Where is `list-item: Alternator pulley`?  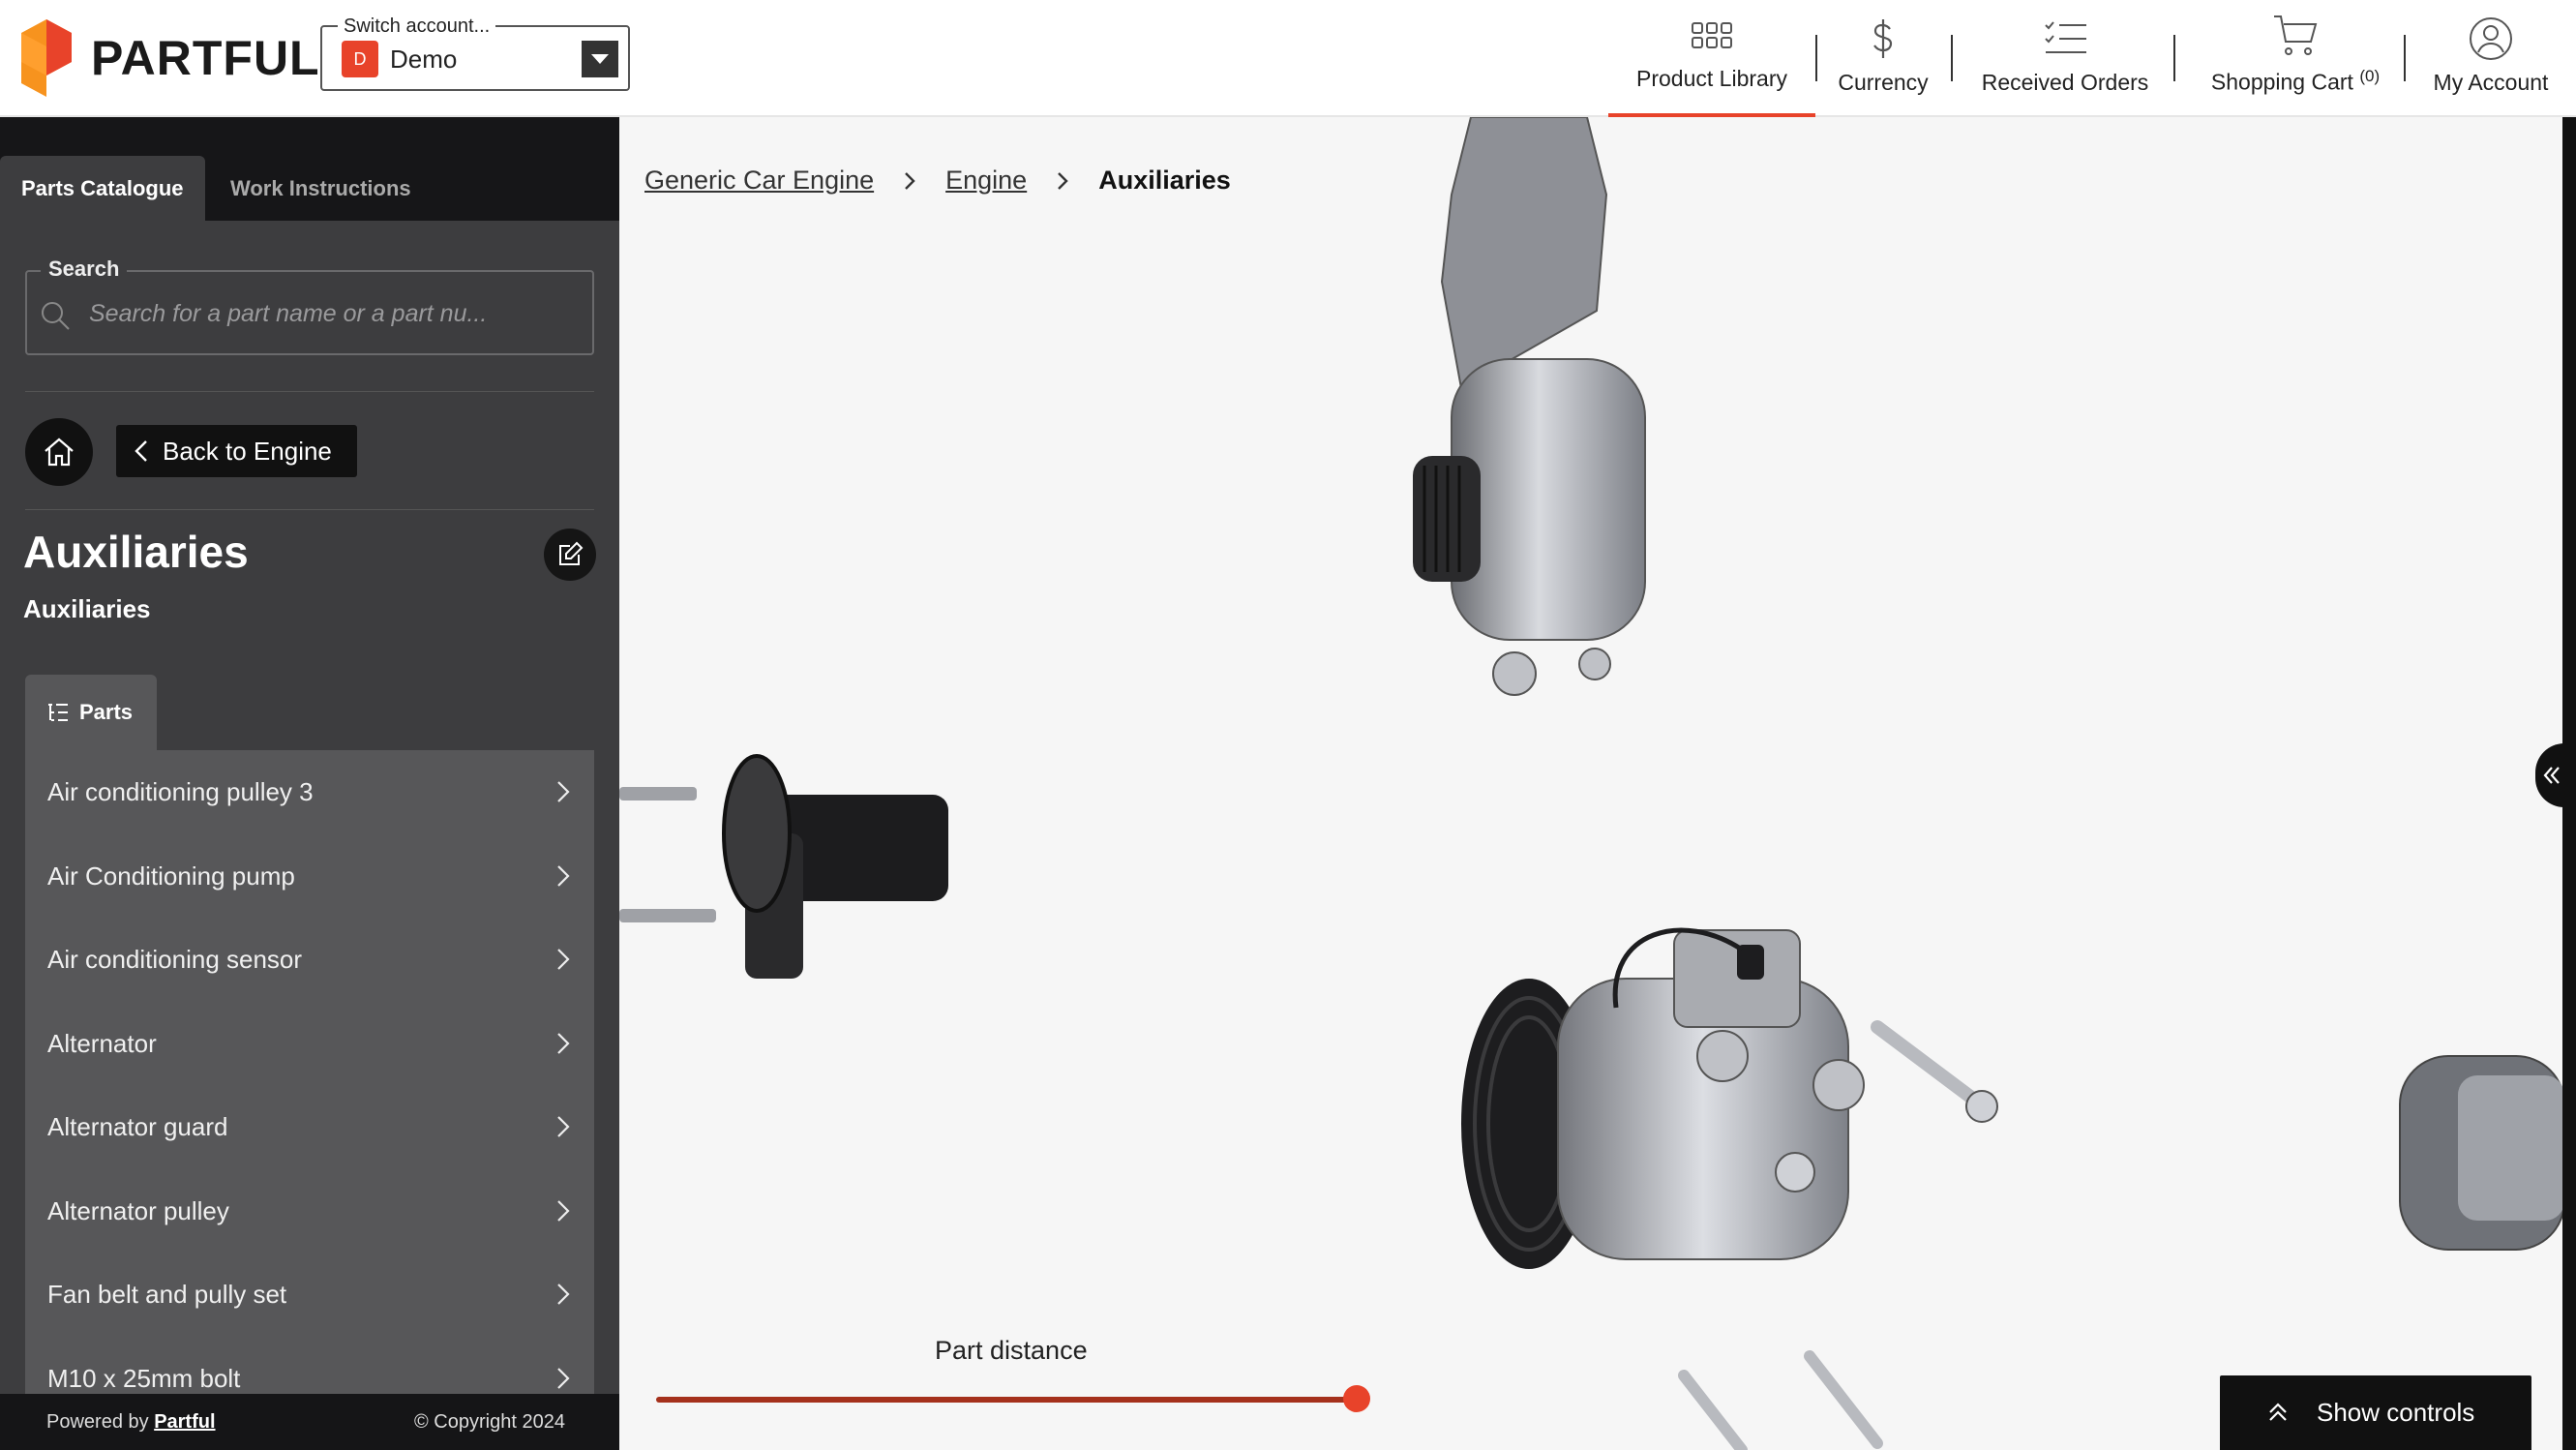
list-item: Alternator pulley is located at coordinates (309, 1211).